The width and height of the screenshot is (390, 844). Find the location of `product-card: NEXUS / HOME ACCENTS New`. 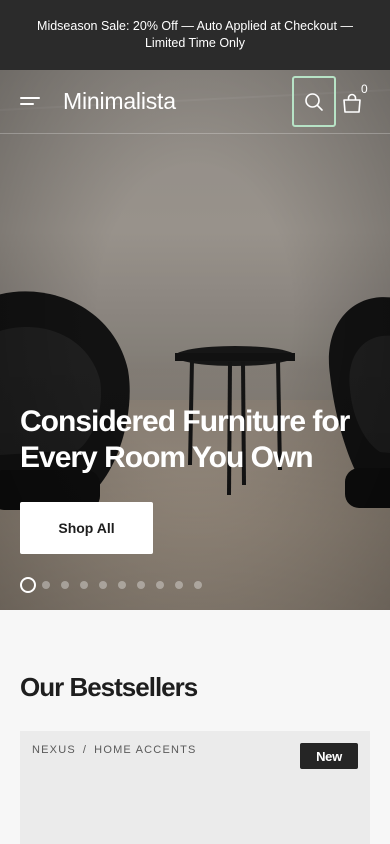

product-card: NEXUS / HOME ACCENTS New is located at coordinates (195, 787).